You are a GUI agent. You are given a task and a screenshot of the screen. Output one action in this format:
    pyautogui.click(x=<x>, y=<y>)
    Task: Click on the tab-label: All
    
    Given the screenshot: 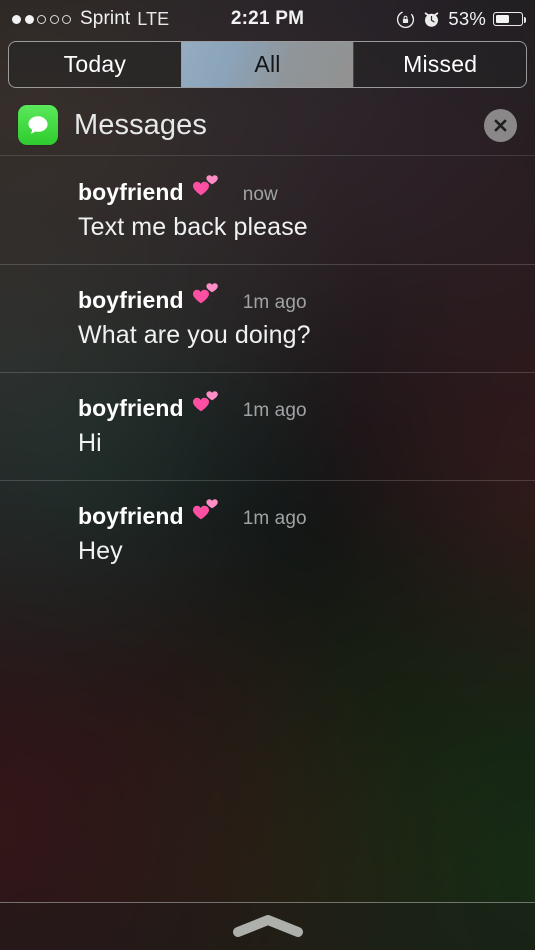 What is the action you would take?
    pyautogui.click(x=267, y=64)
    